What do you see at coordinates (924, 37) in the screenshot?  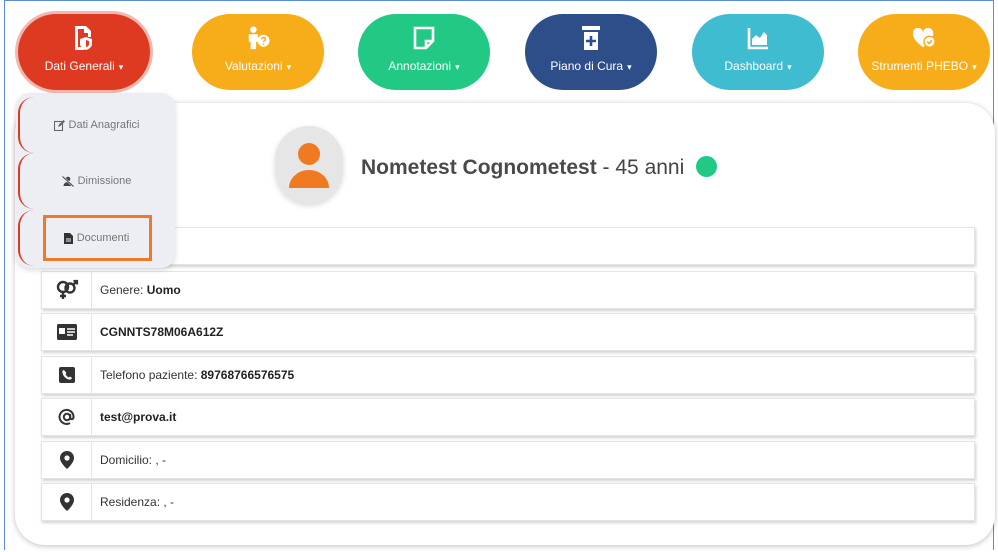 I see `heart-check-icon` at bounding box center [924, 37].